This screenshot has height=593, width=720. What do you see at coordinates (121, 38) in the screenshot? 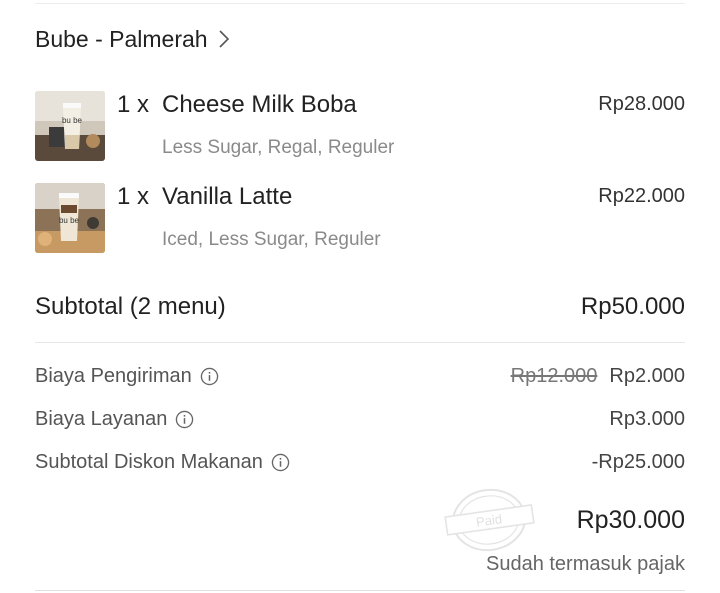
I see `store-name: Bube - Palmerah` at bounding box center [121, 38].